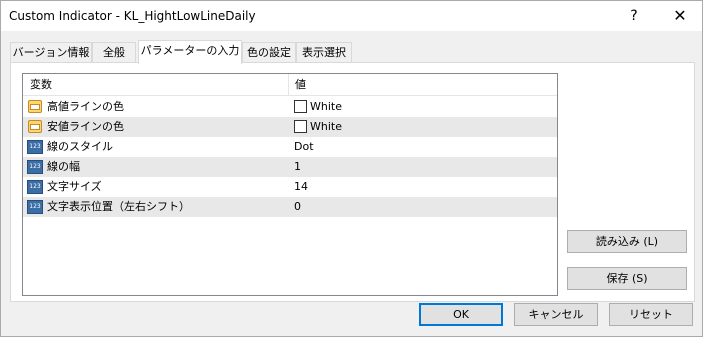 This screenshot has width=703, height=337. Describe the element at coordinates (290, 127) in the screenshot. I see `param-row: 安値ラインの色 White` at that location.